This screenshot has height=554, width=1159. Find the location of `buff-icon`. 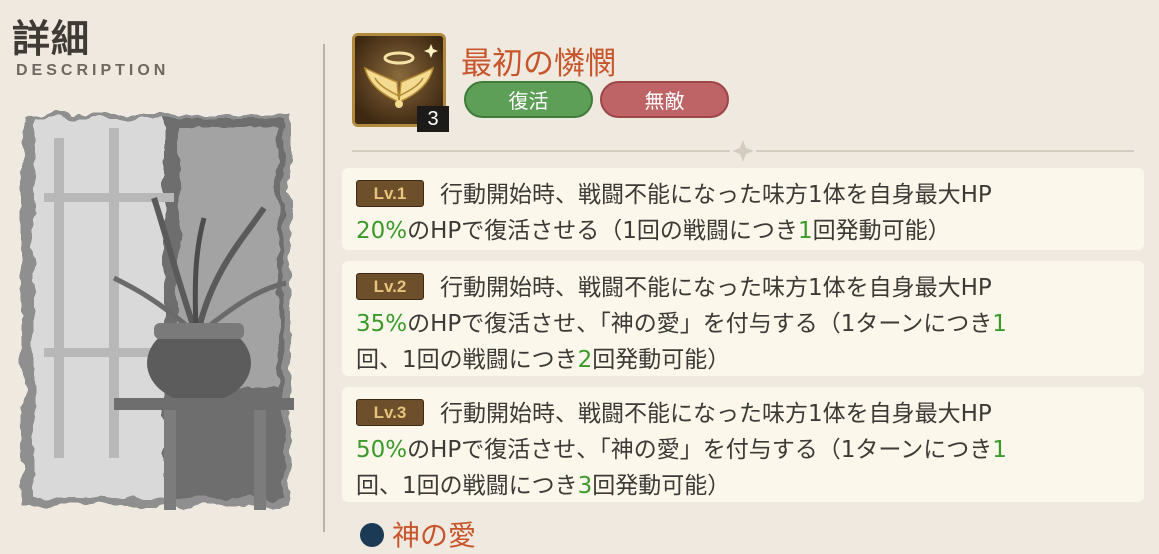

buff-icon is located at coordinates (372, 535).